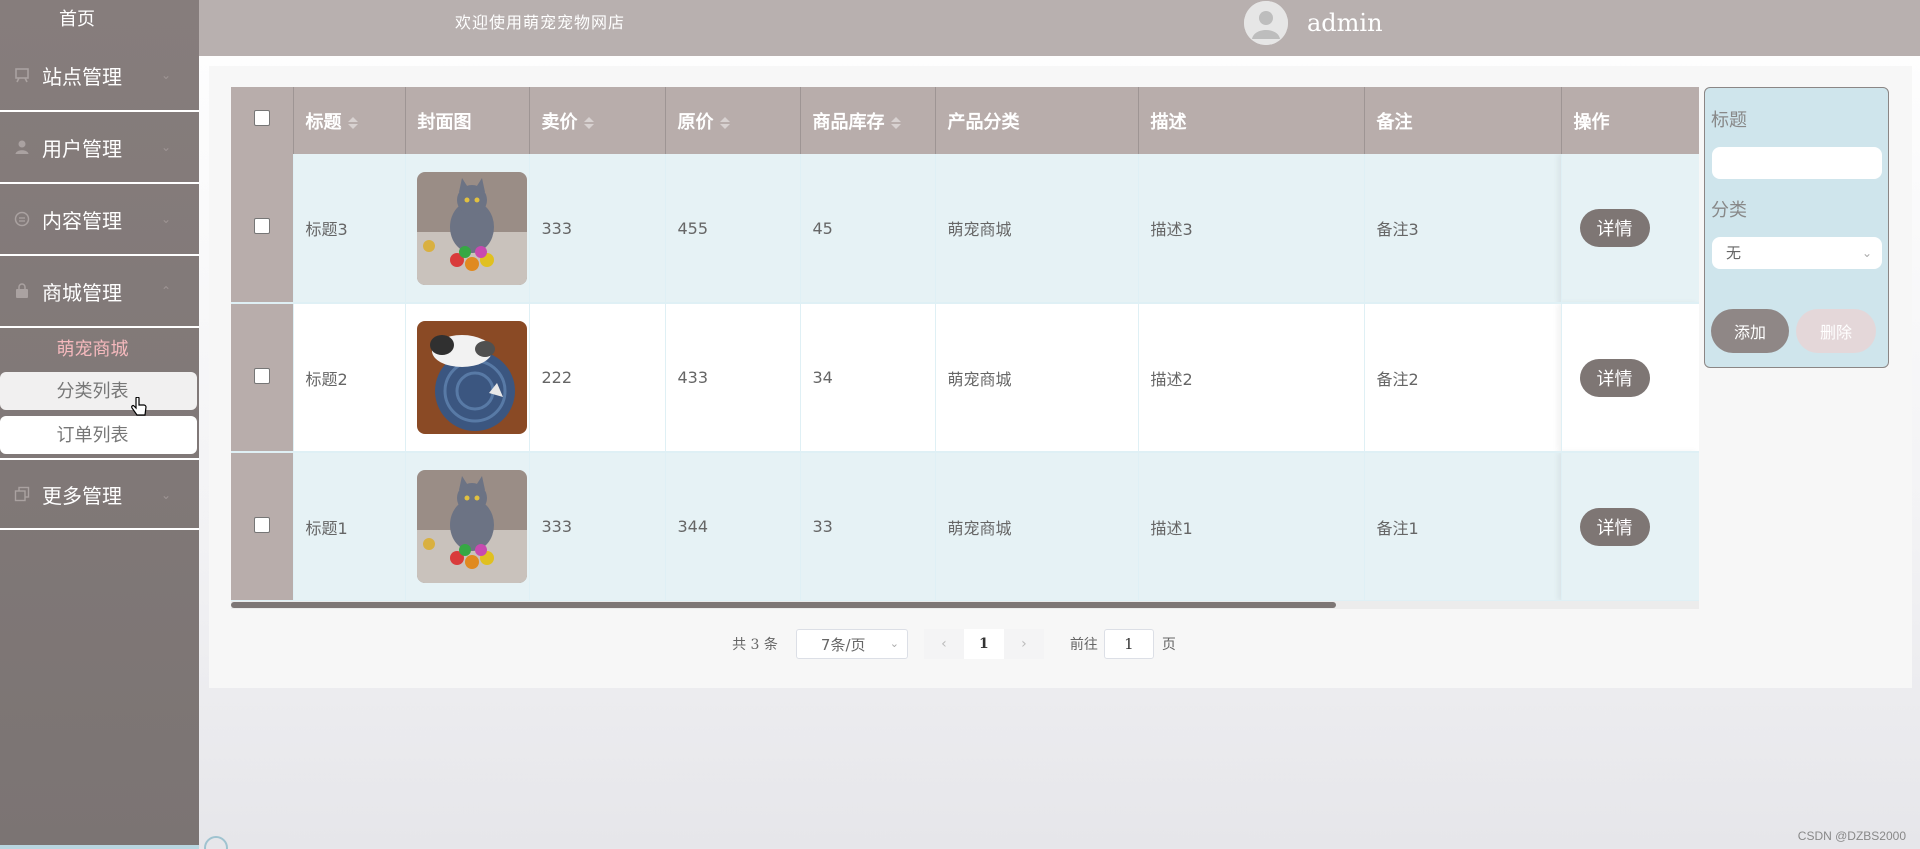 This screenshot has height=849, width=1920. What do you see at coordinates (82, 495) in the screenshot?
I see `sidebar-item-label: 更多管理` at bounding box center [82, 495].